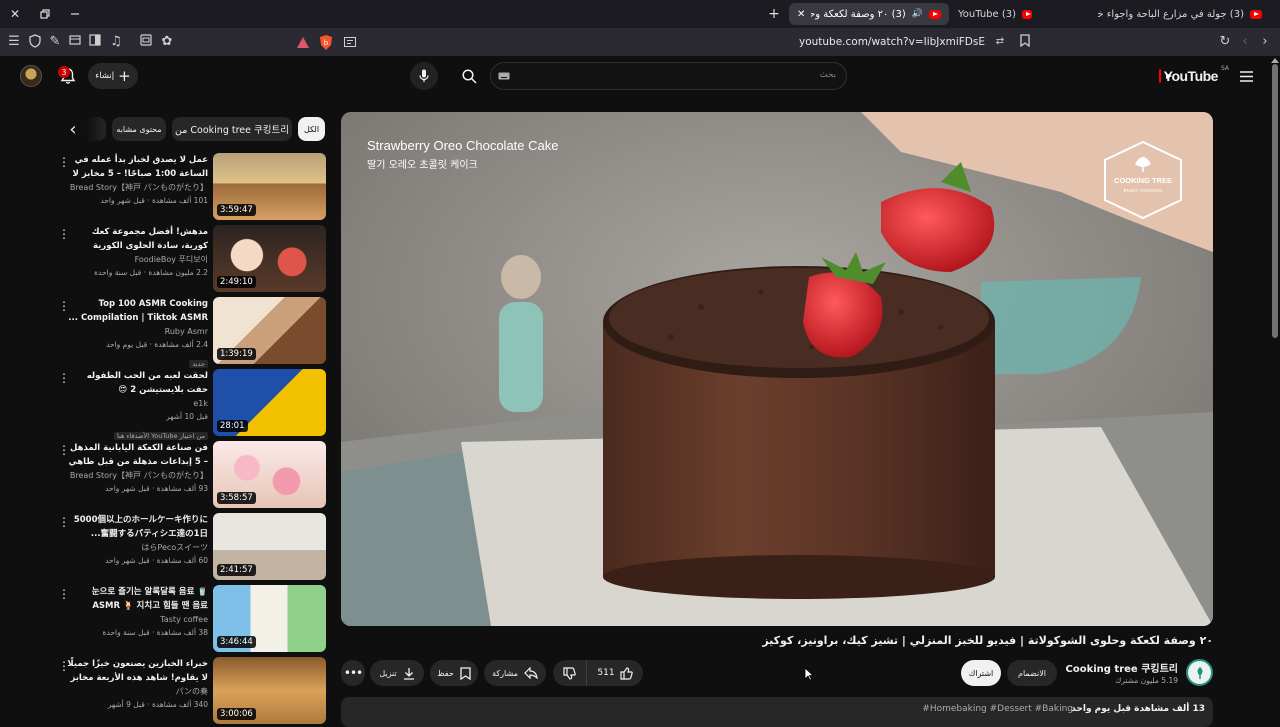 This screenshot has width=1280, height=727. I want to click on subscribe-button: اشتراك, so click(981, 673).